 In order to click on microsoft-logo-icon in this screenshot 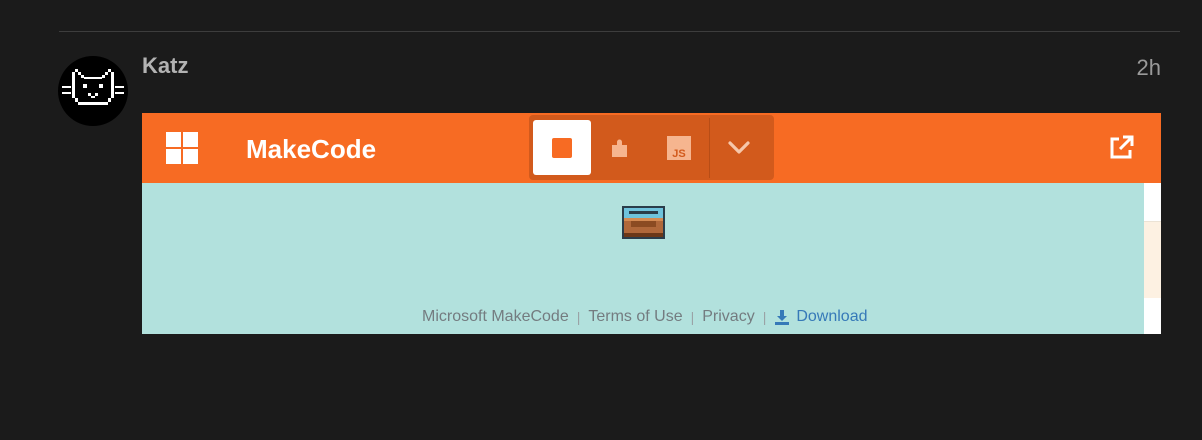, I will do `click(182, 148)`.